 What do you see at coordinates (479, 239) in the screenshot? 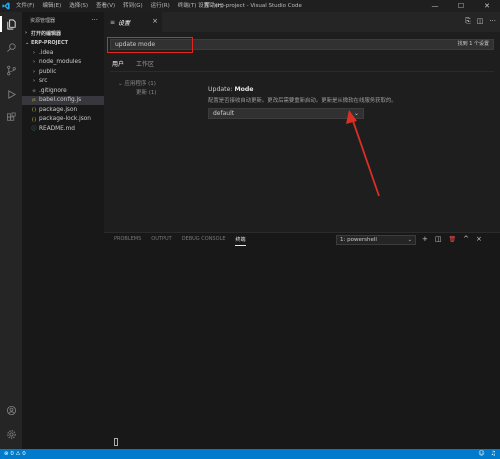
I see `close-panel-icon: ×` at bounding box center [479, 239].